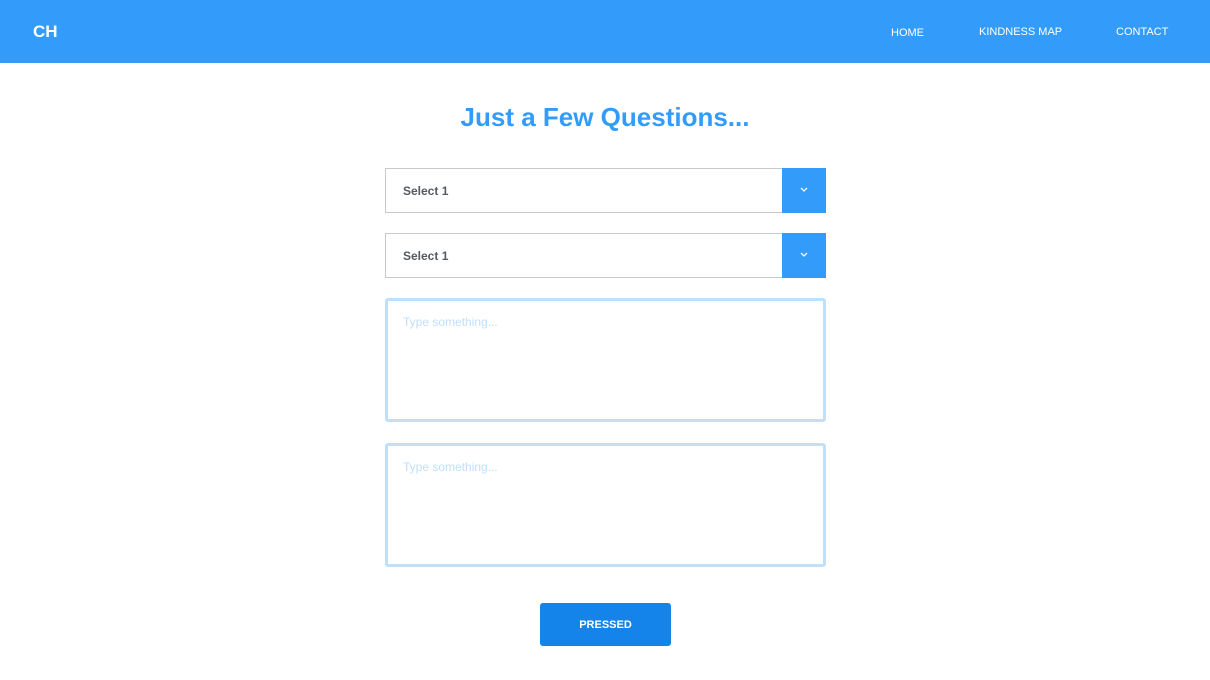 This screenshot has height=680, width=1210. I want to click on nav-link-contact: CONTACT, so click(1142, 32).